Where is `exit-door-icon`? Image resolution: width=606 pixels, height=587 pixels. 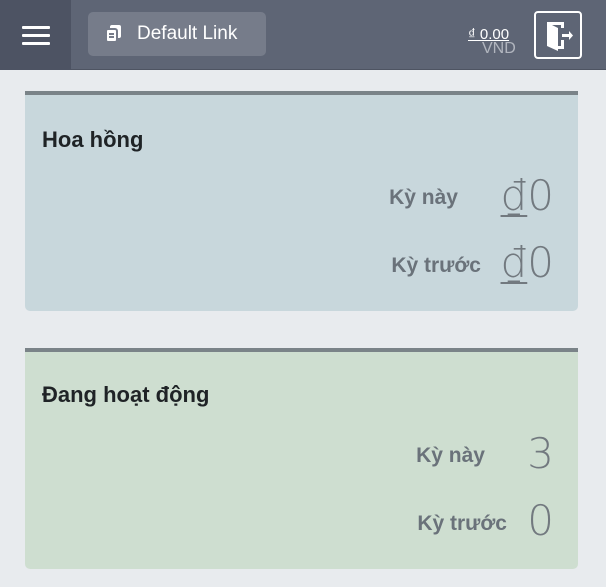 exit-door-icon is located at coordinates (560, 36).